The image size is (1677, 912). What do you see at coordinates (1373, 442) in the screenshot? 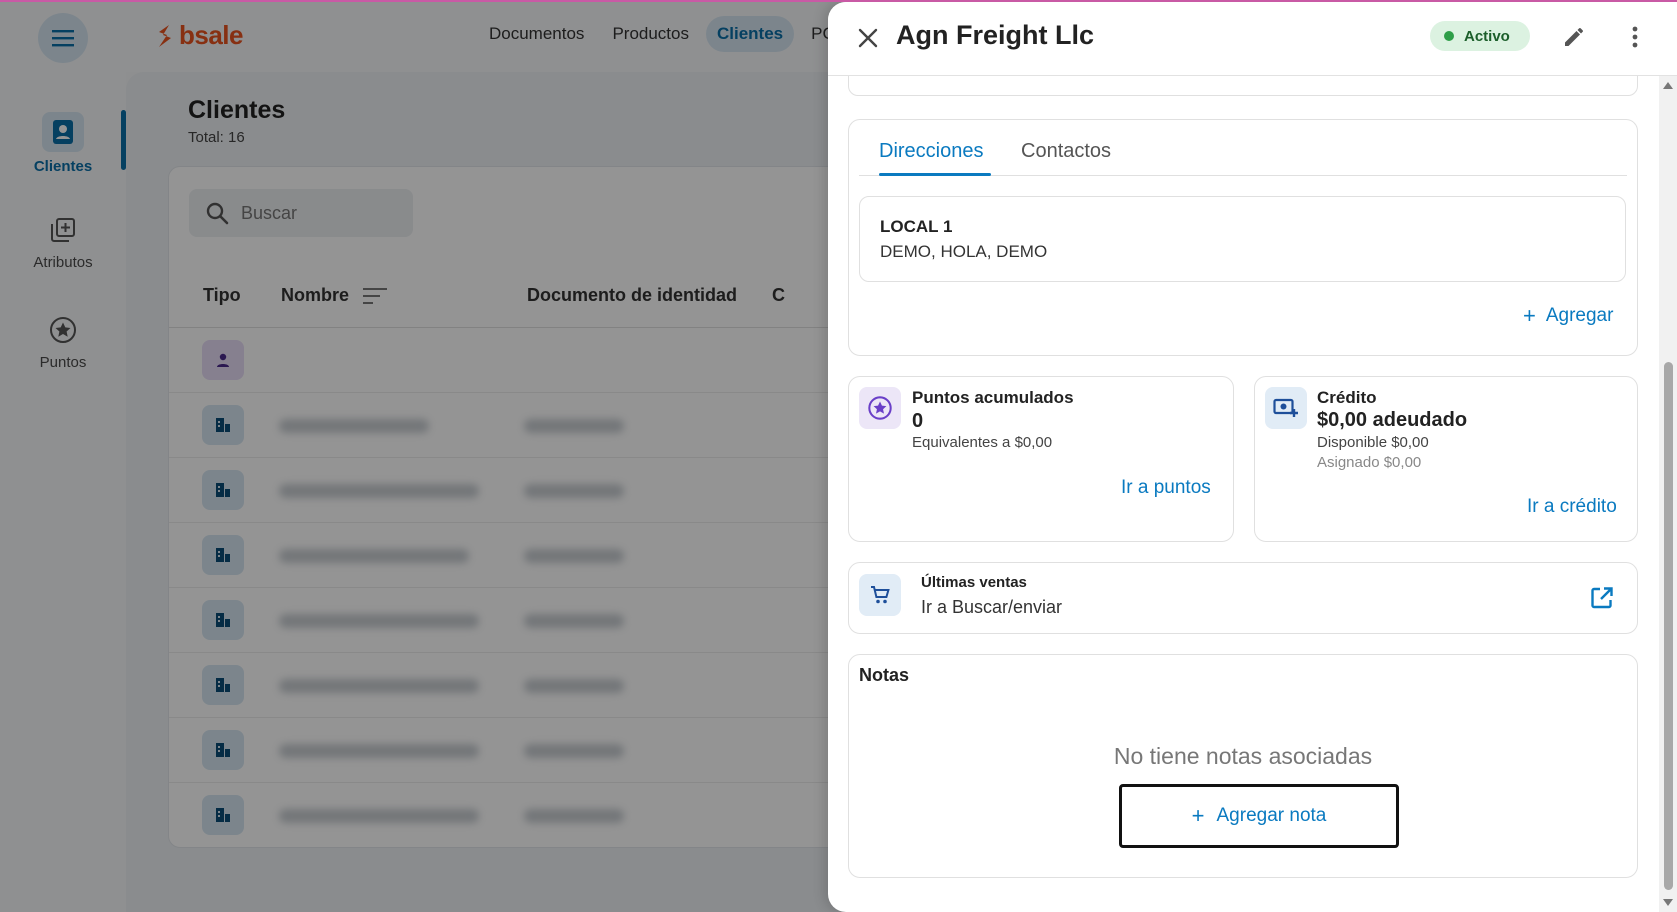
I see `credit-available: Disponible $0,00` at bounding box center [1373, 442].